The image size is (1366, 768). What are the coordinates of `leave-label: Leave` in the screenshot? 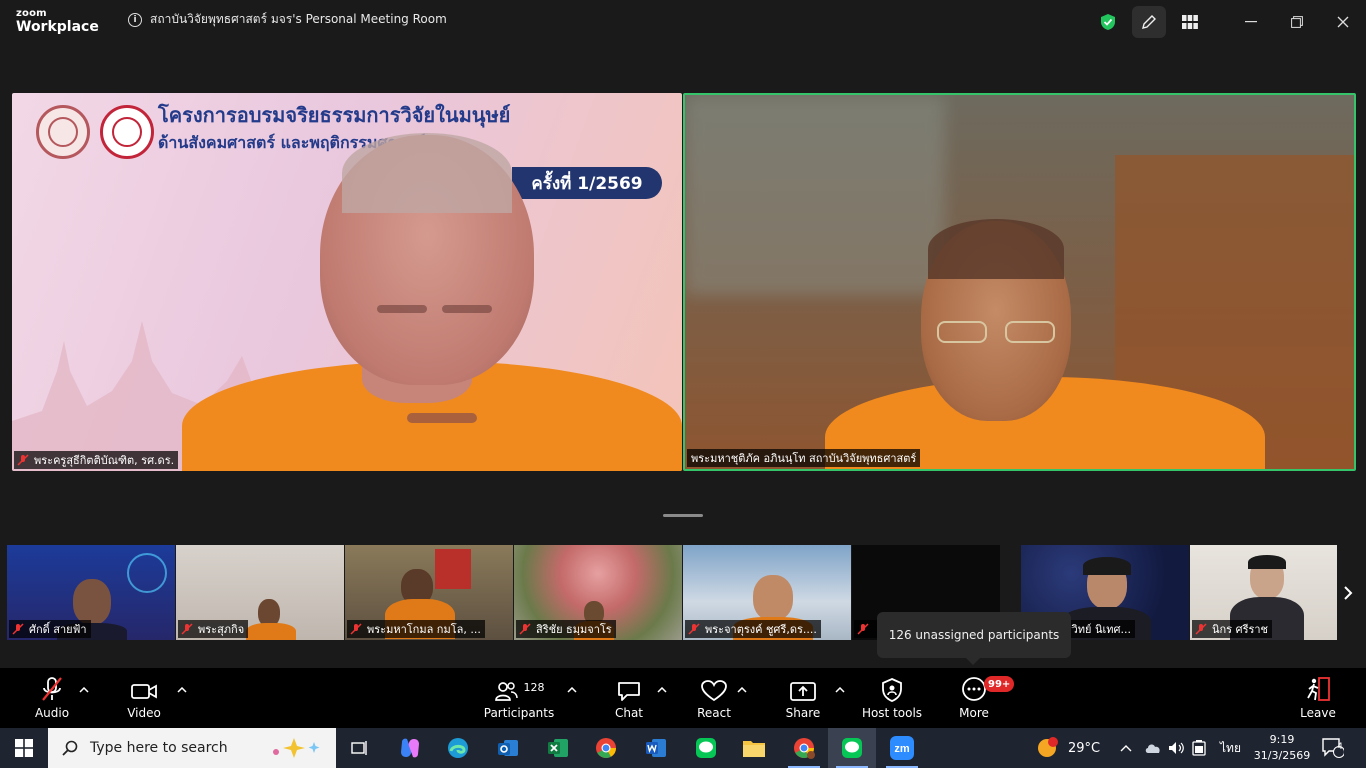 It's located at (1318, 713).